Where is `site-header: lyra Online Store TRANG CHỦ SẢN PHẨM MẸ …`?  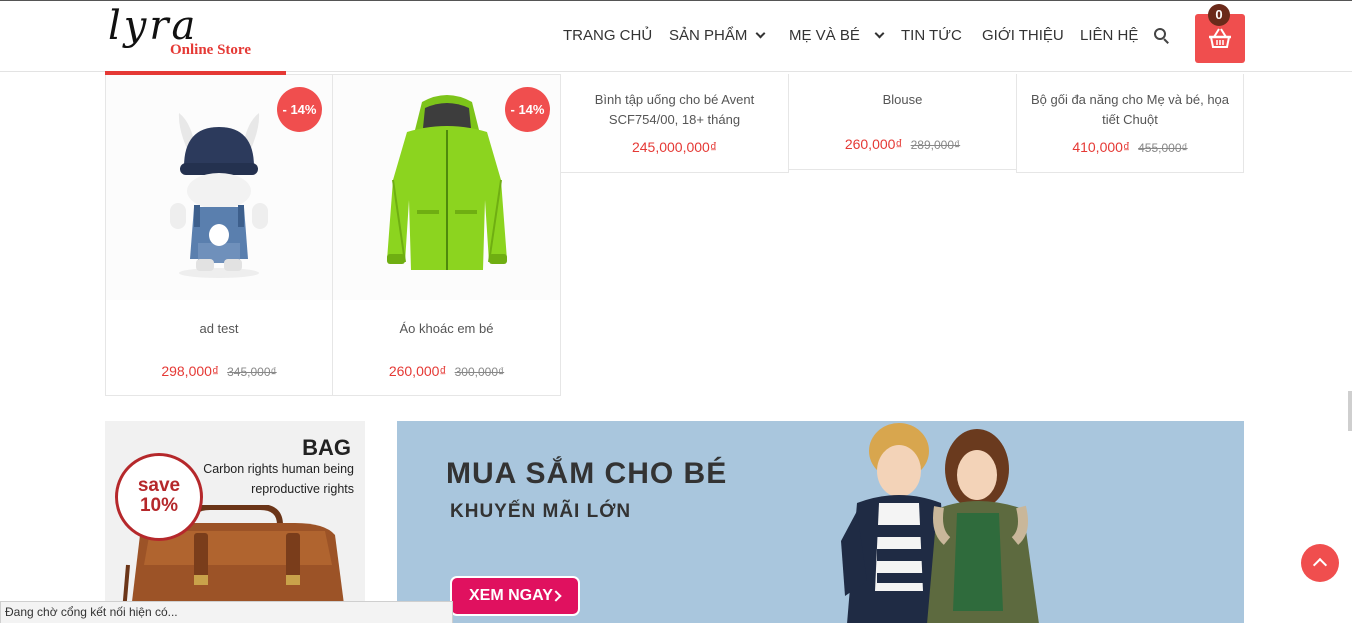 site-header: lyra Online Store TRANG CHỦ SẢN PHẨM MẸ … is located at coordinates (676, 36).